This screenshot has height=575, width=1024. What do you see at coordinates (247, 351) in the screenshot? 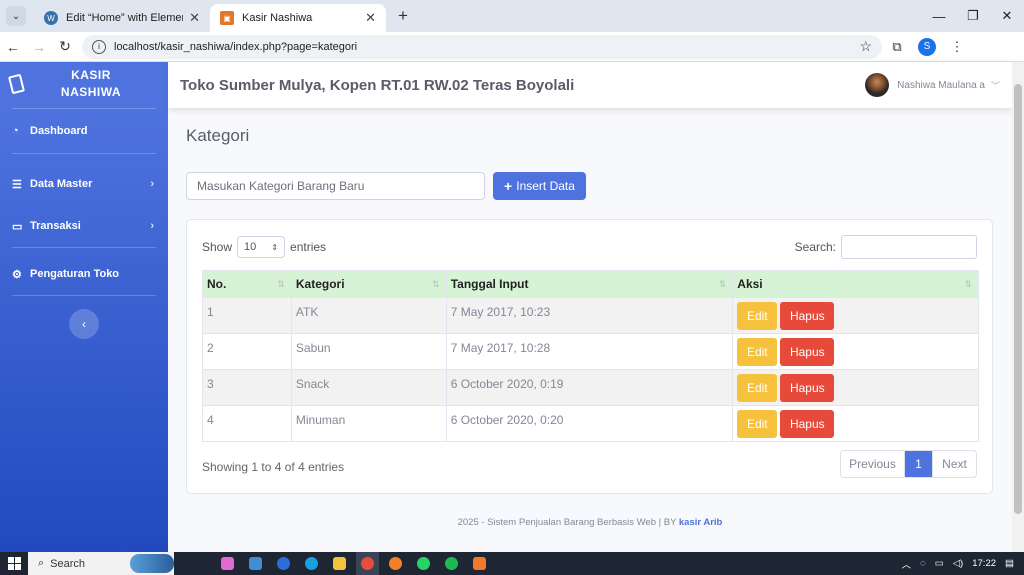
I see `cell-no: 2` at bounding box center [247, 351].